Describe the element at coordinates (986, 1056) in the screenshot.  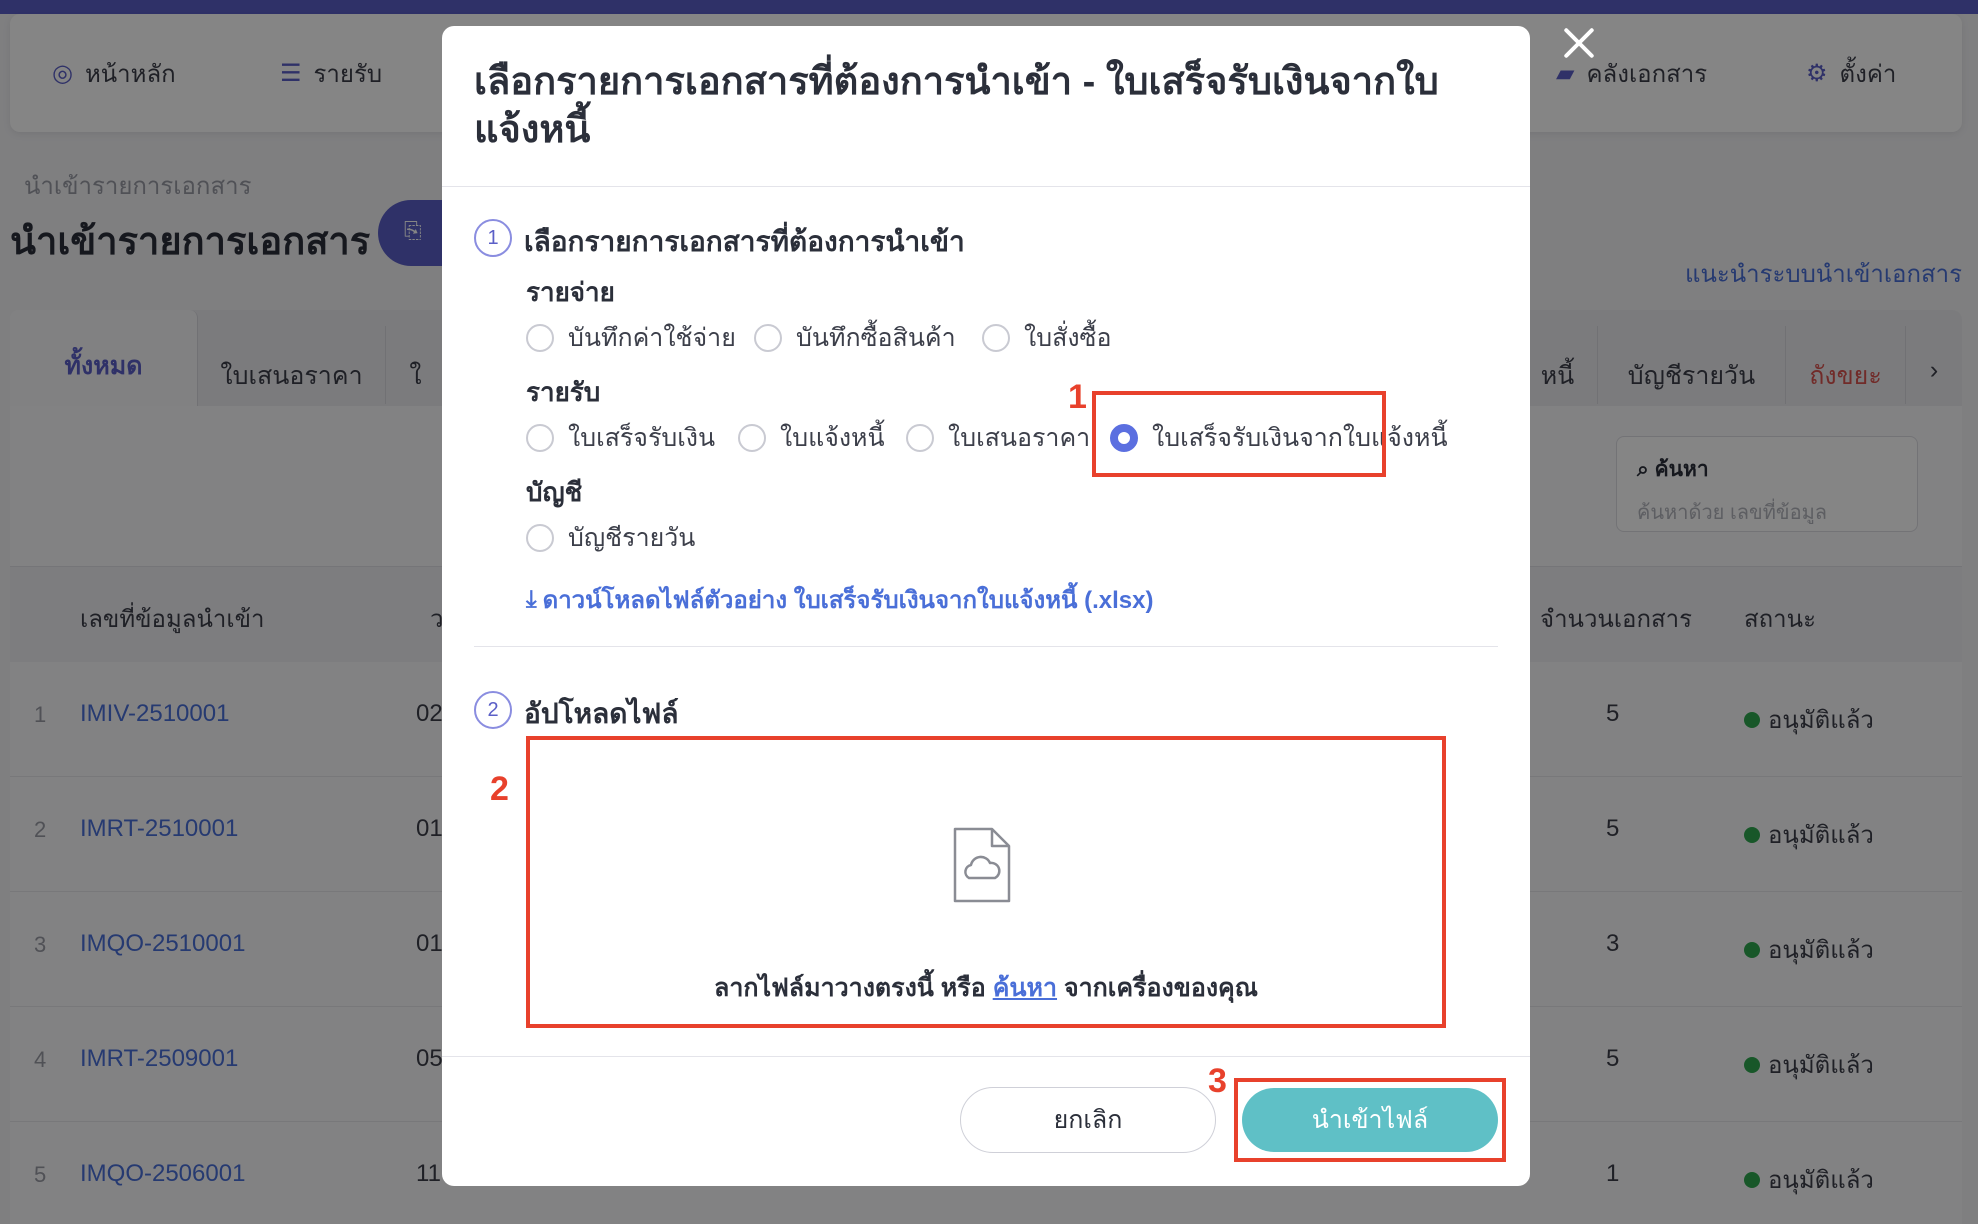
I see `footer-divider` at that location.